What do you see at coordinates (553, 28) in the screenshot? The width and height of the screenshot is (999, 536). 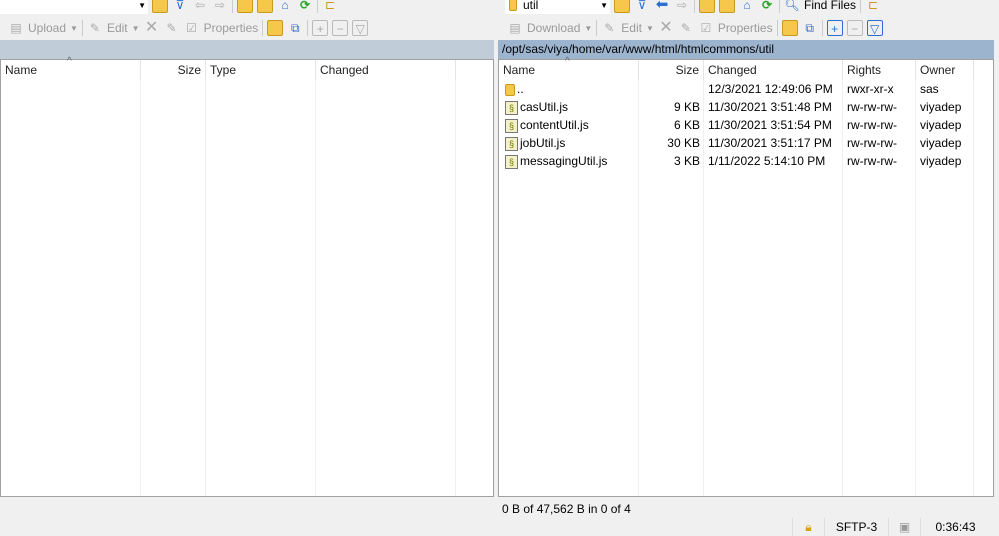 I see `download-button: Download` at bounding box center [553, 28].